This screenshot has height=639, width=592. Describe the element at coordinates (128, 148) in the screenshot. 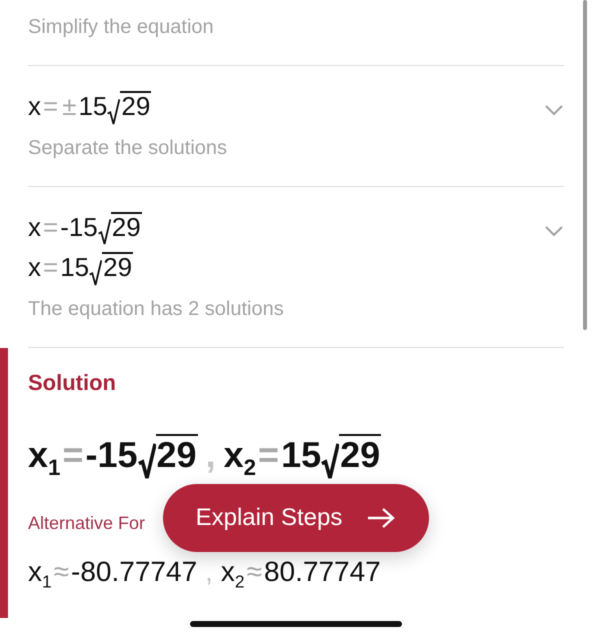

I see `step-caption: Separate the solutions` at that location.